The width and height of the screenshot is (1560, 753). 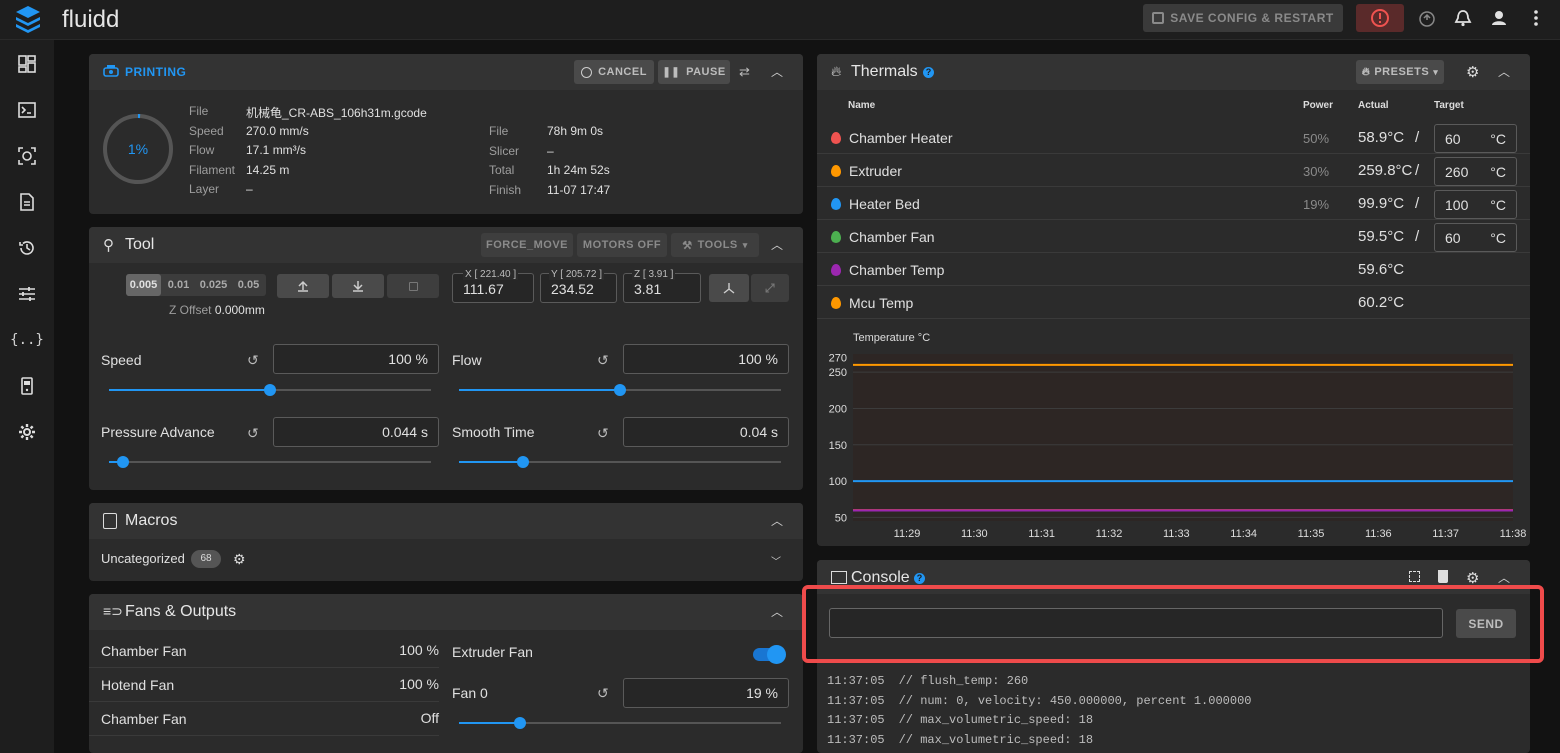 I want to click on power-icon, so click(x=1427, y=19).